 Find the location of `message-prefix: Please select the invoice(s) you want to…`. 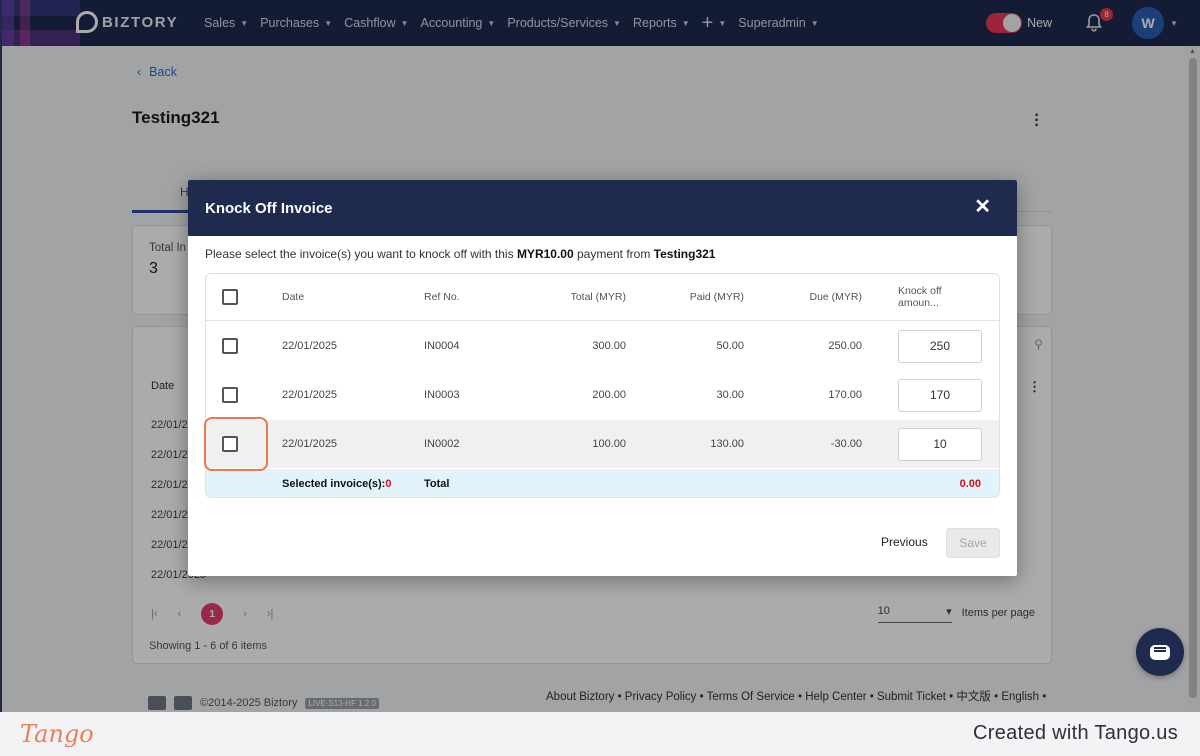

message-prefix: Please select the invoice(s) you want to… is located at coordinates (361, 254).